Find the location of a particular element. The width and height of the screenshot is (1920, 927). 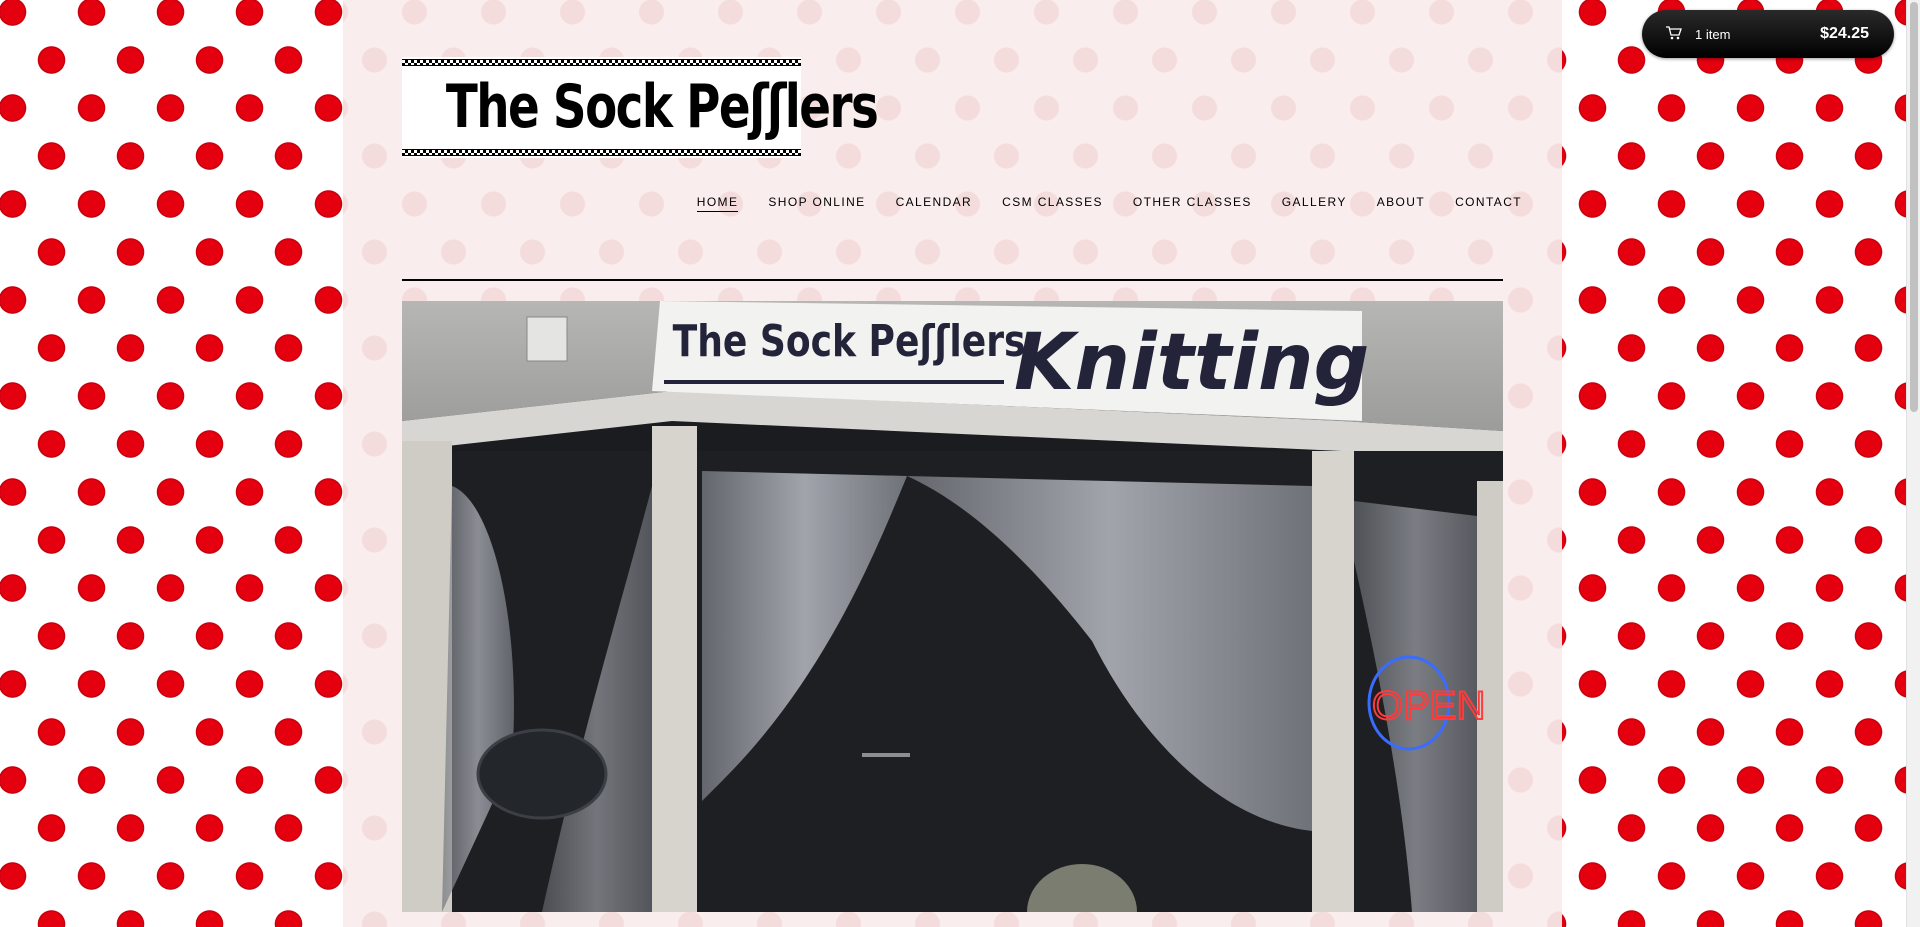

site-logo: The Sock Peʃʃlers is located at coordinates (640, 107).